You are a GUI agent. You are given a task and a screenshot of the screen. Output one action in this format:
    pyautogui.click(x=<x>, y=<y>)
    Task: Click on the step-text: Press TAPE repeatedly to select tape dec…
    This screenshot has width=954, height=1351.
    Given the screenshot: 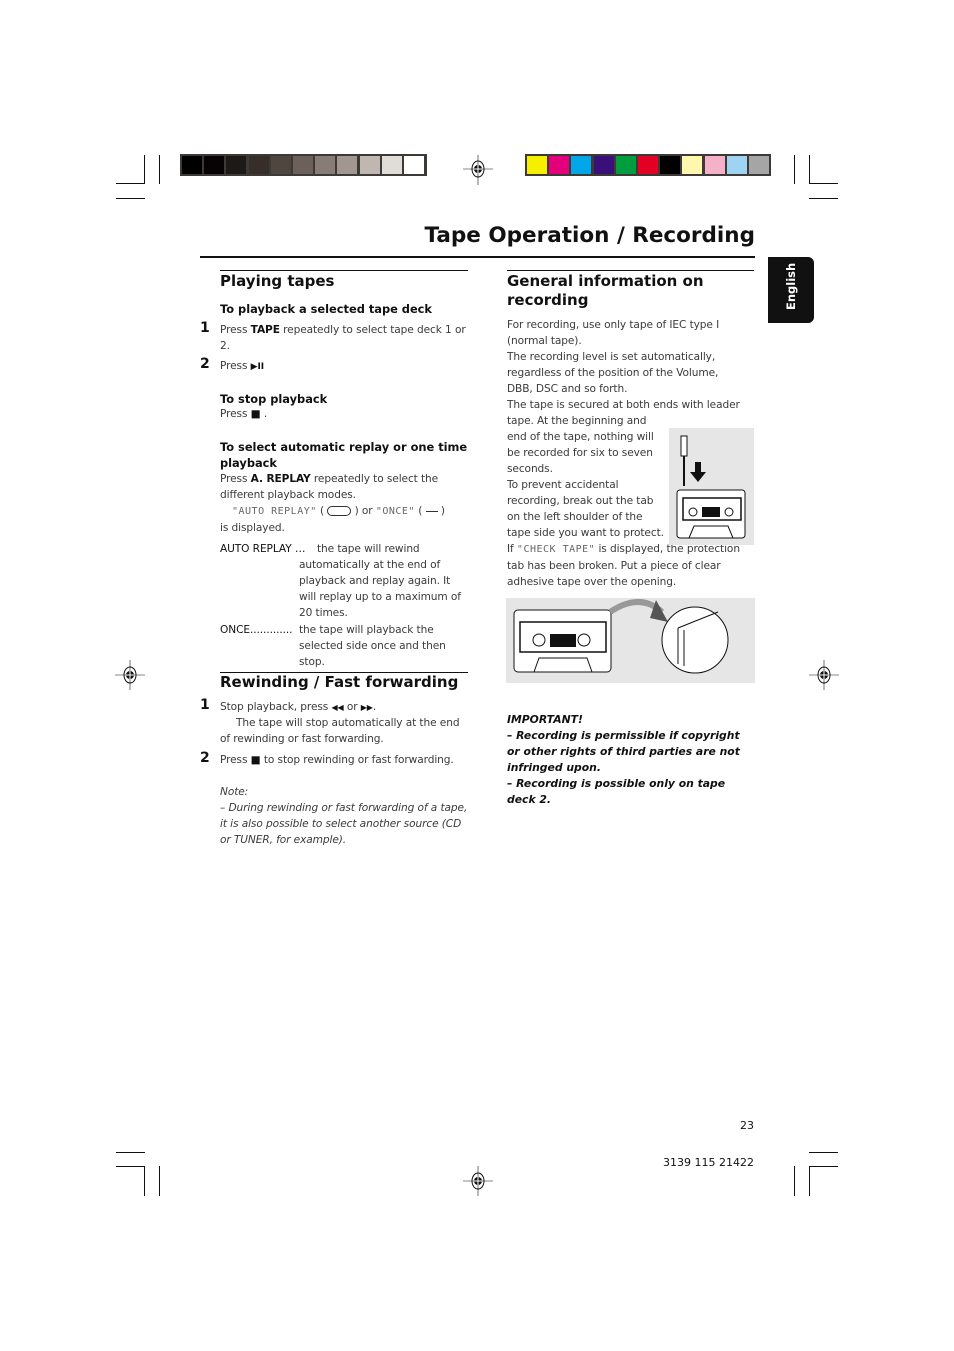 What is the action you would take?
    pyautogui.click(x=343, y=338)
    